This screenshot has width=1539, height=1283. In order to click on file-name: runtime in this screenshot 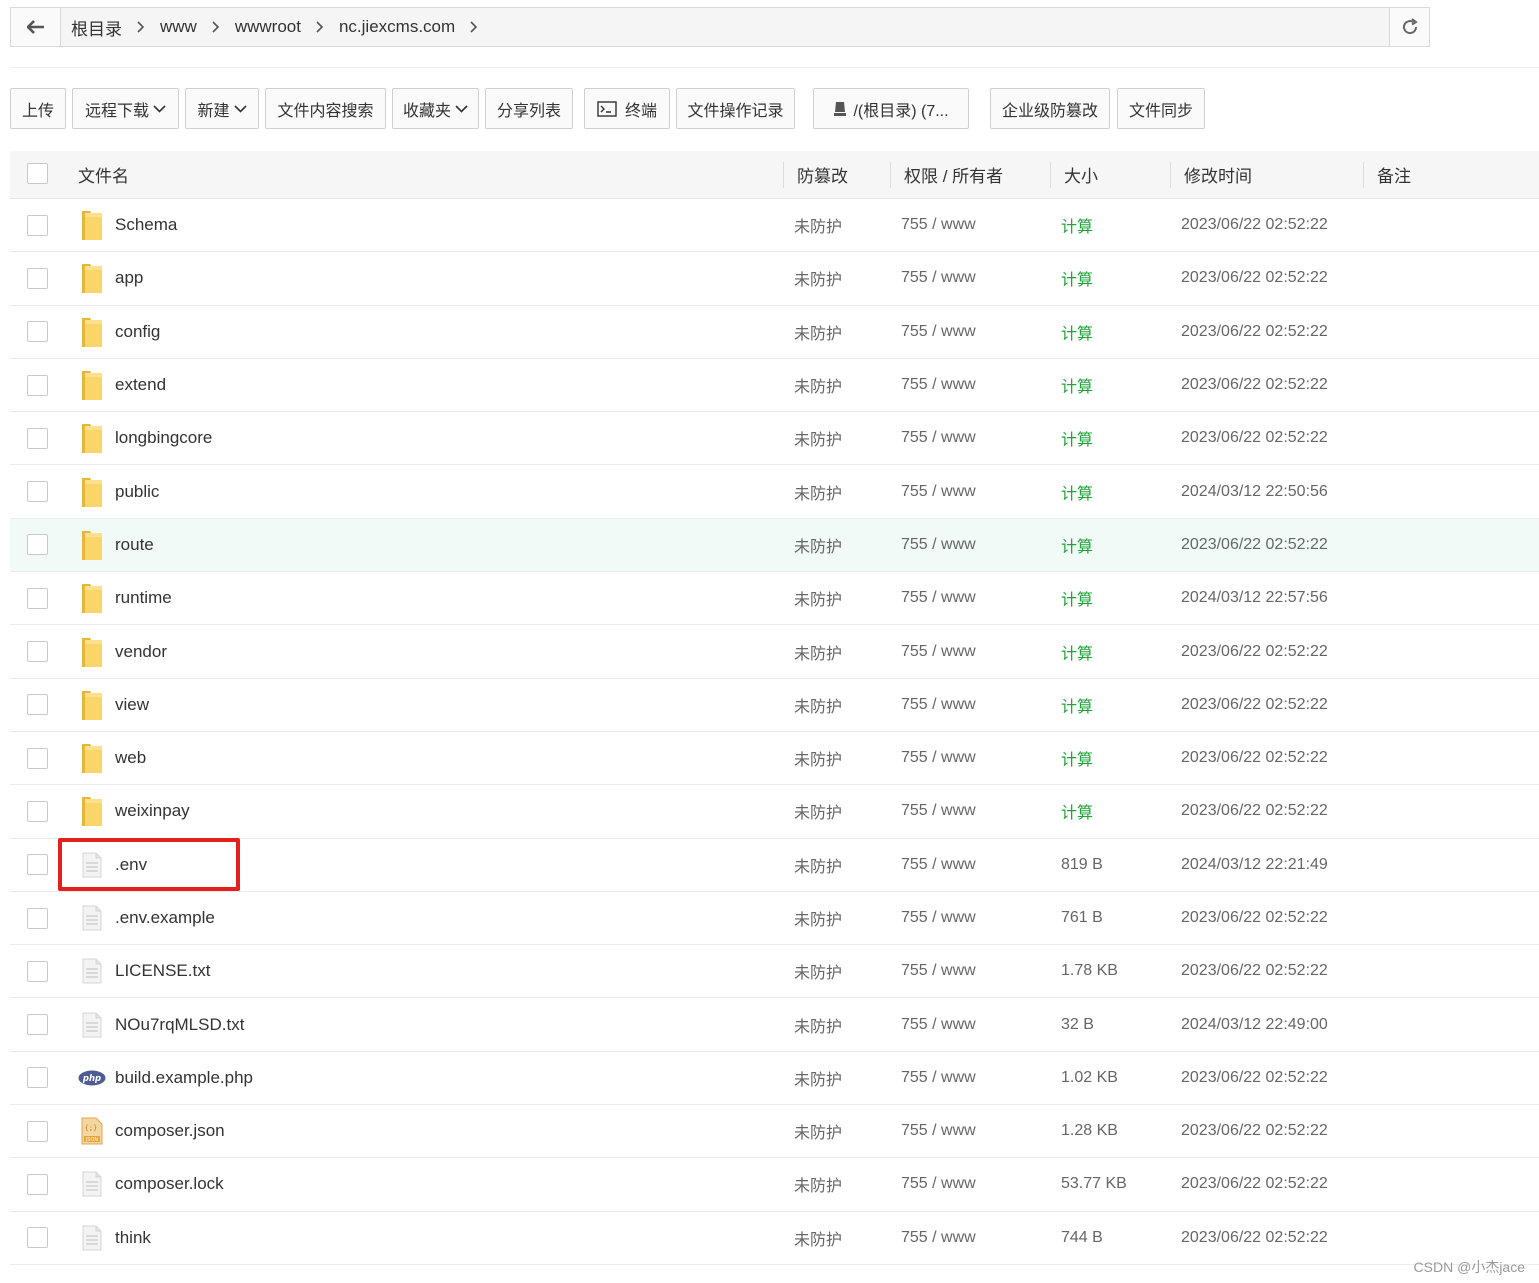, I will do `click(143, 598)`.